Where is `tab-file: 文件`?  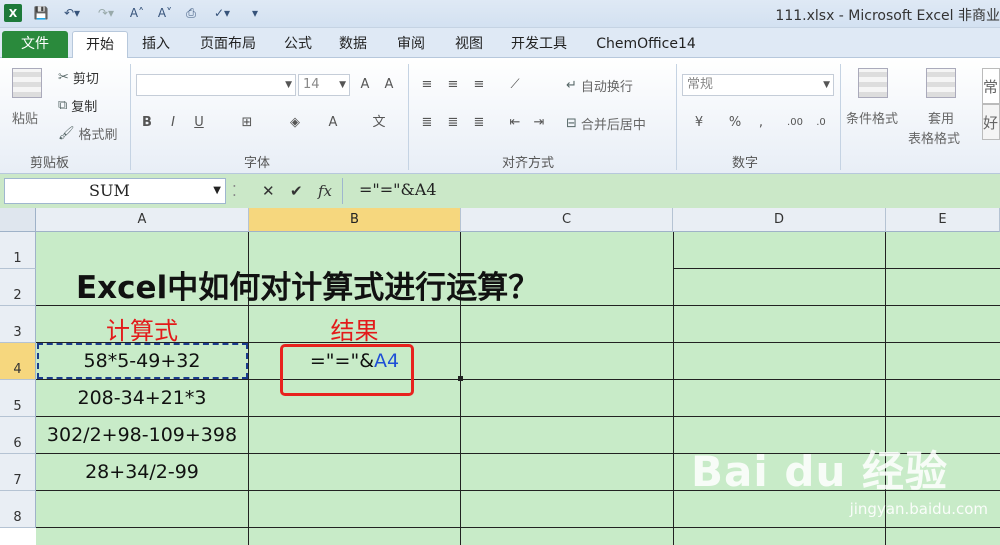
tab-file: 文件 is located at coordinates (35, 44).